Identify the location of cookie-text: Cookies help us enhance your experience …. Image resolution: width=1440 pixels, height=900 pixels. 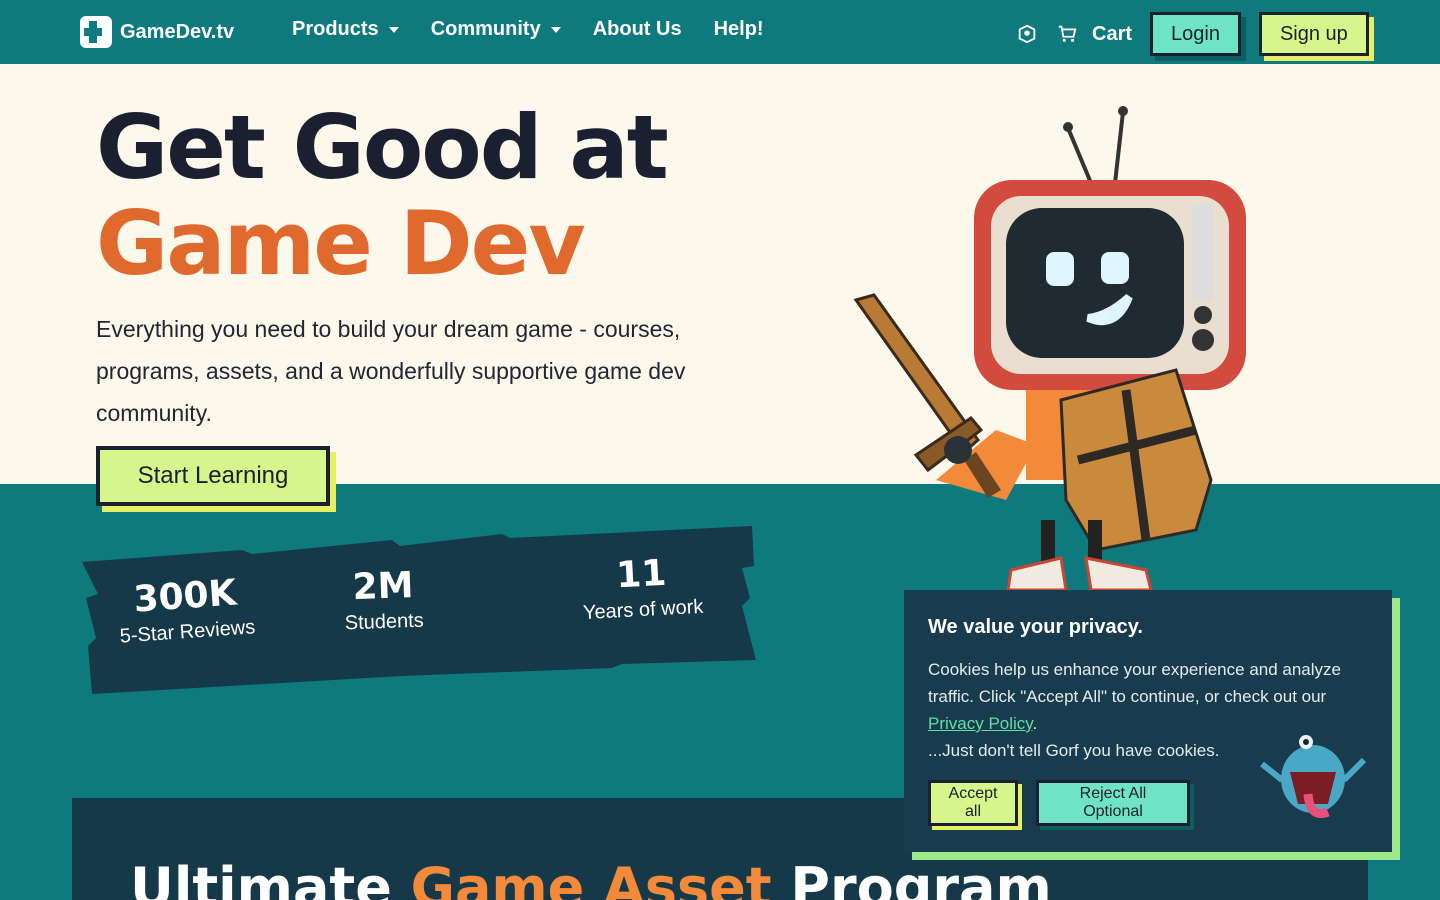
(1134, 683).